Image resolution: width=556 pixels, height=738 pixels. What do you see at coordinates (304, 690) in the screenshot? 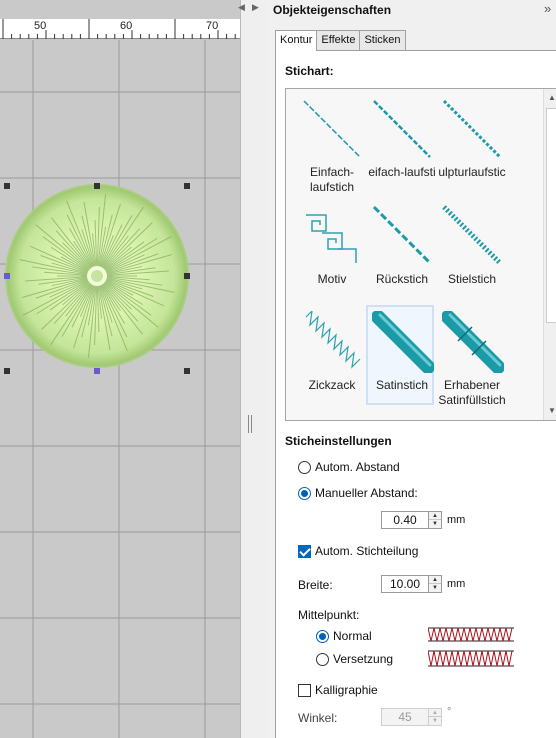
I see `calligraphy-checkbox` at bounding box center [304, 690].